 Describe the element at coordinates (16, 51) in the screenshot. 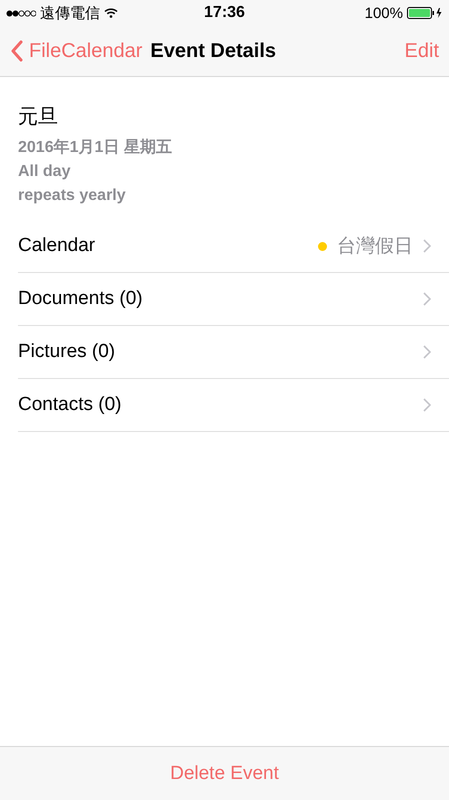

I see `back-chevron-icon` at that location.